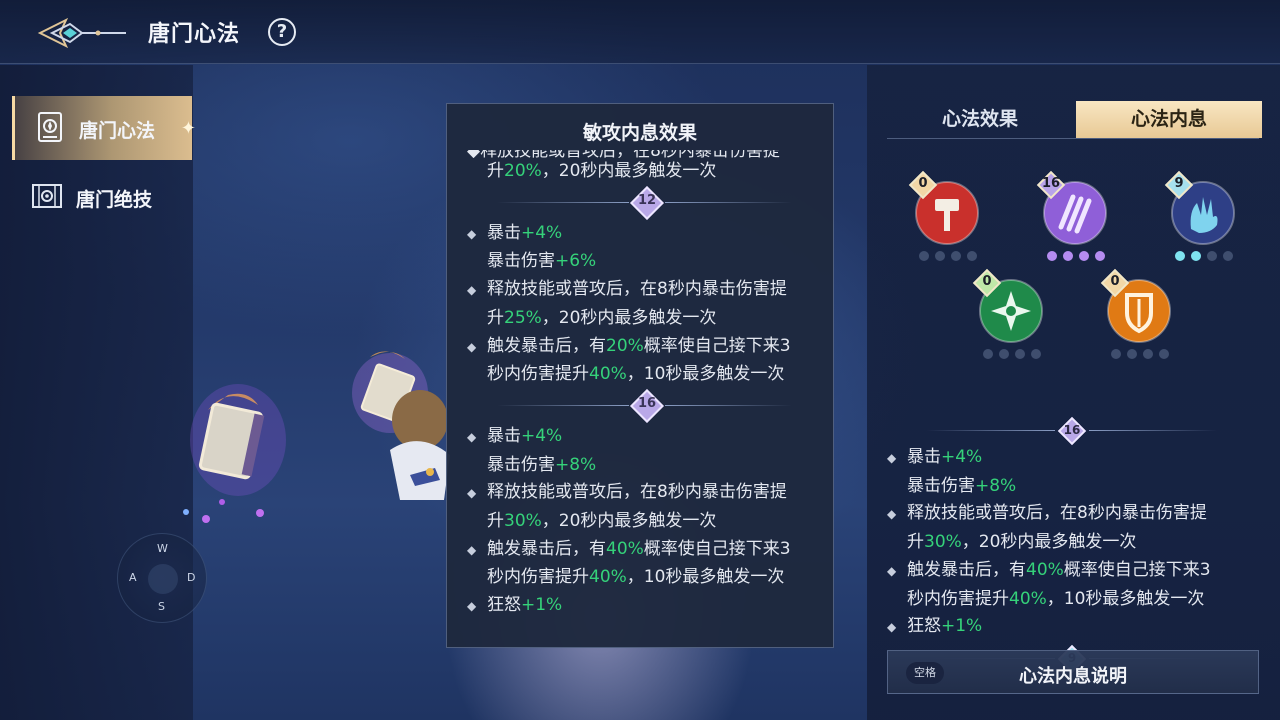 Image resolution: width=1280 pixels, height=720 pixels. I want to click on effect-line: ◆ 释放技能或普攻后，在8秒内暴击伤害提, so click(644, 290).